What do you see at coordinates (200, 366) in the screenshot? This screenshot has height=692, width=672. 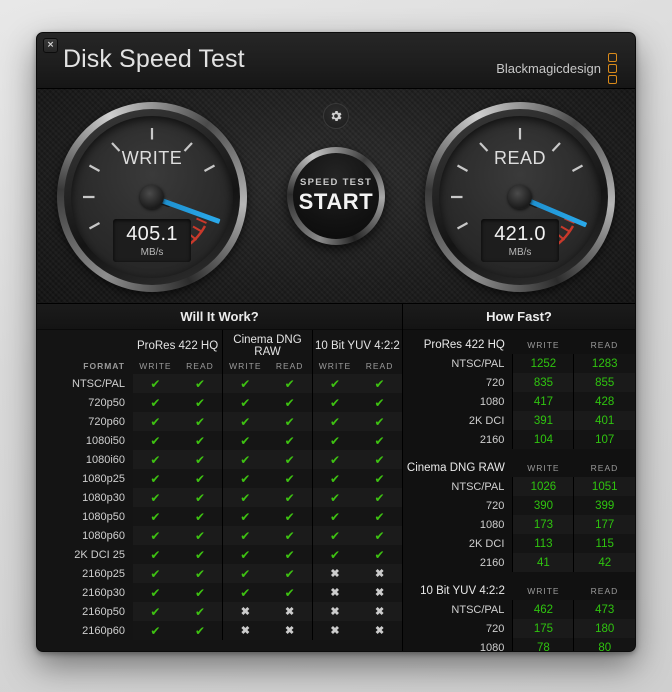 I see `subheader-prores-read: READ` at bounding box center [200, 366].